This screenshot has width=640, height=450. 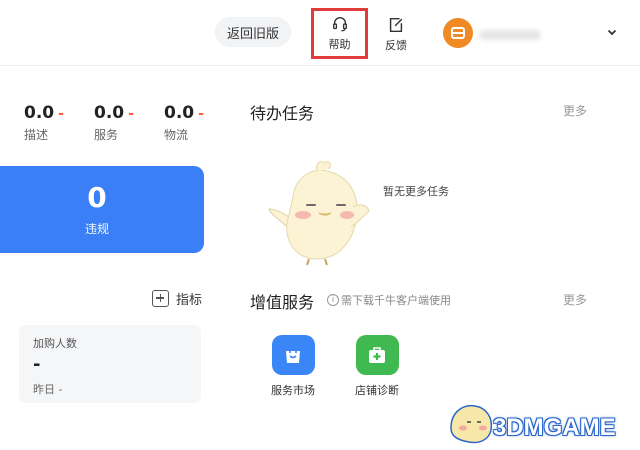 I want to click on cart-yesterday: 昨日 -, so click(x=48, y=389).